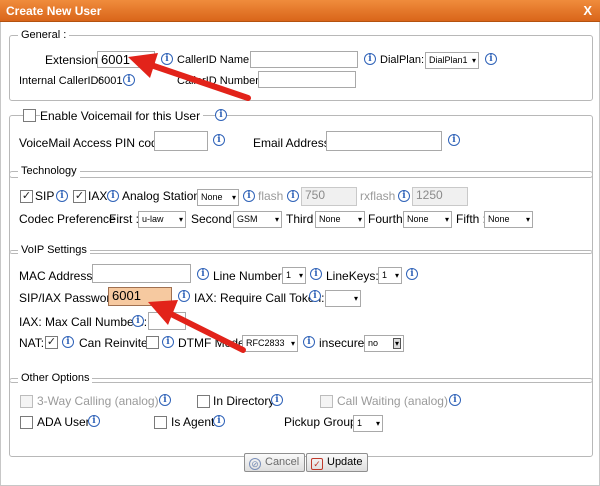 This screenshot has height=486, width=600. I want to click on red-arrow-password, so click(197, 326).